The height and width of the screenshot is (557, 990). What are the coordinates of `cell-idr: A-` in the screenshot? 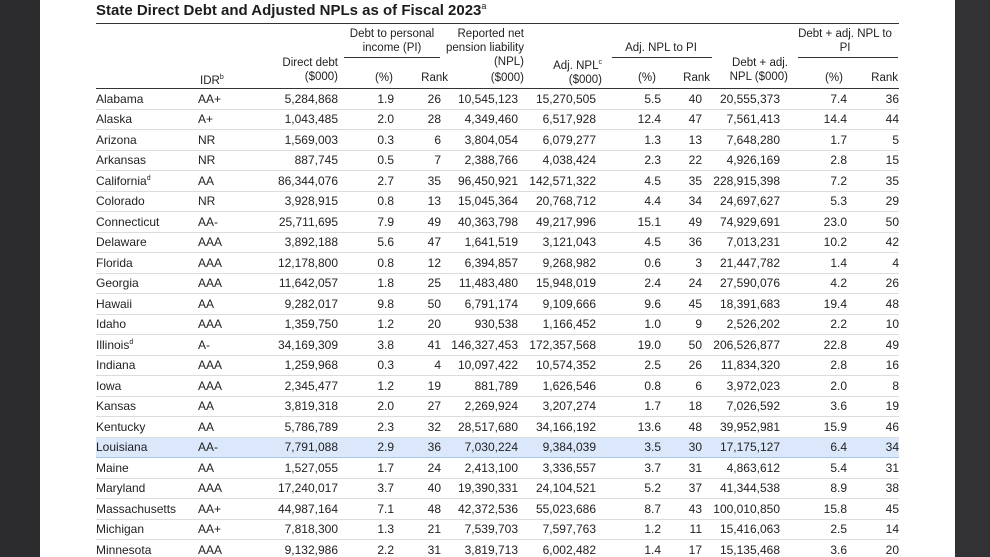 It's located at (223, 345).